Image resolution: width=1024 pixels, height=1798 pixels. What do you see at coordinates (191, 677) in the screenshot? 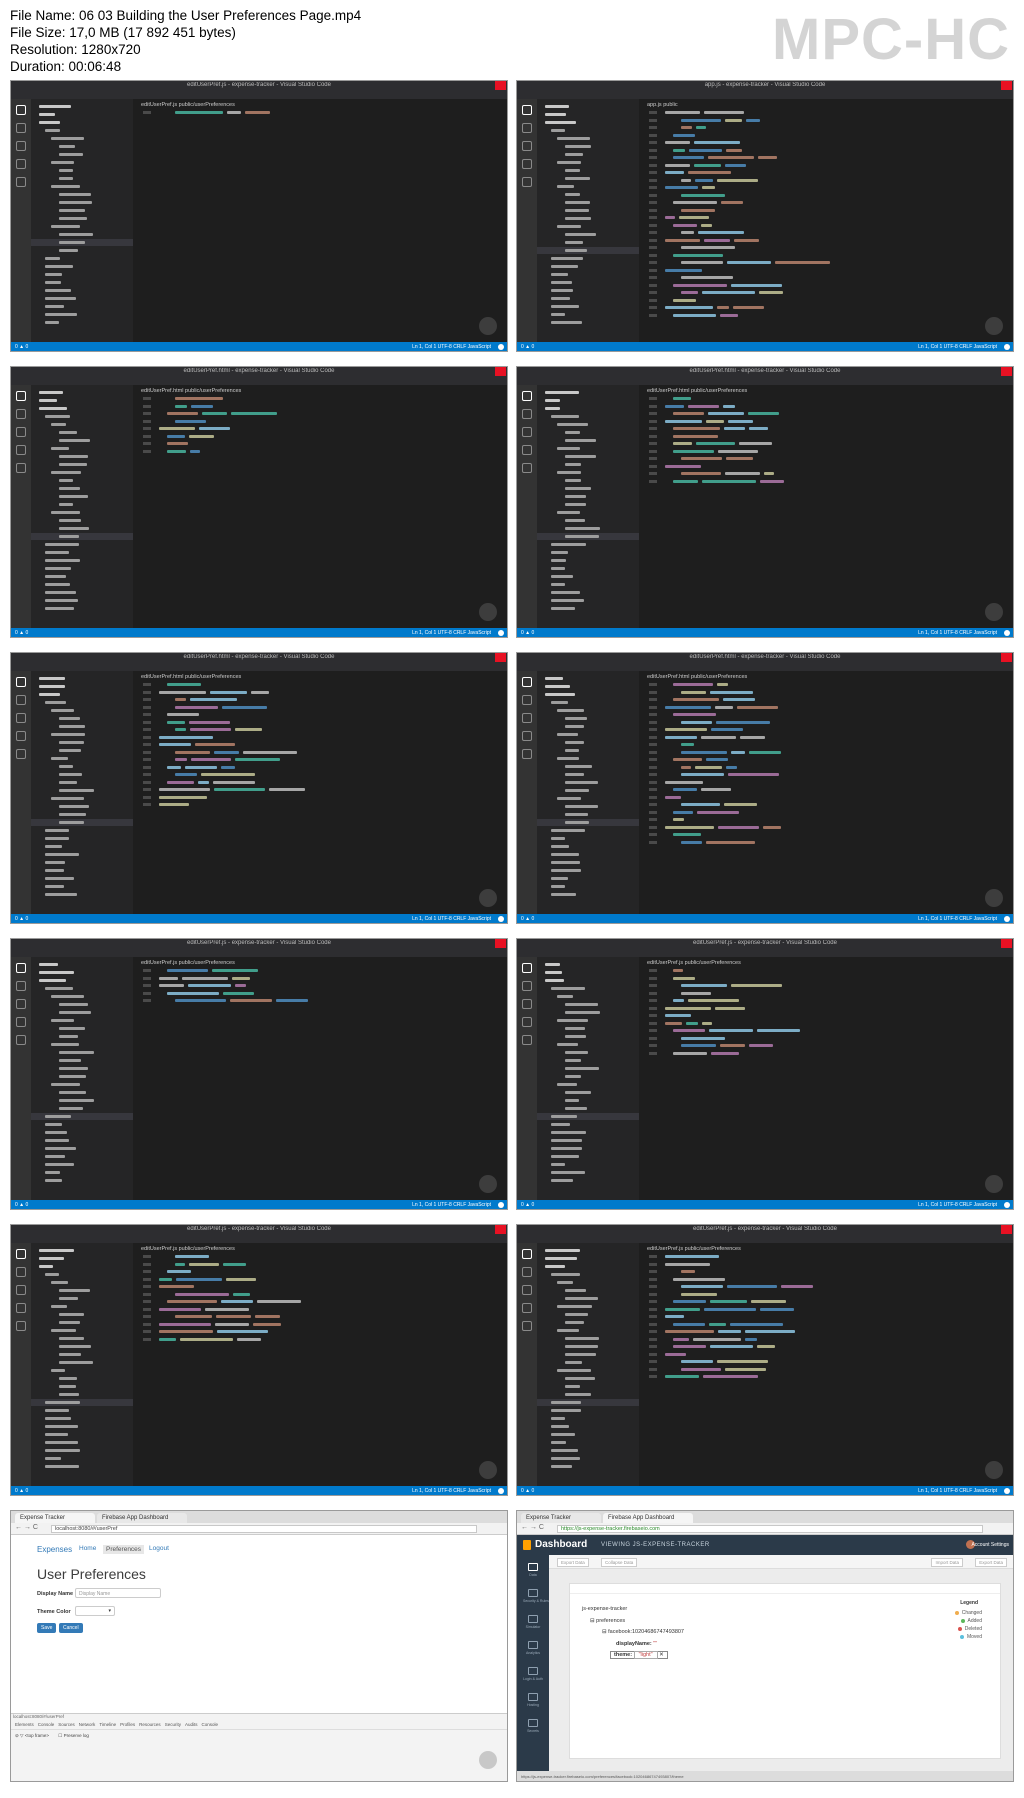
I see `editor-tab: editUserPref.html public/userPreferences` at bounding box center [191, 677].